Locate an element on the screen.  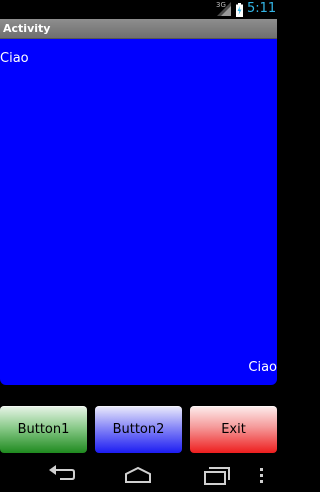
navigation-bar is located at coordinates (138, 475).